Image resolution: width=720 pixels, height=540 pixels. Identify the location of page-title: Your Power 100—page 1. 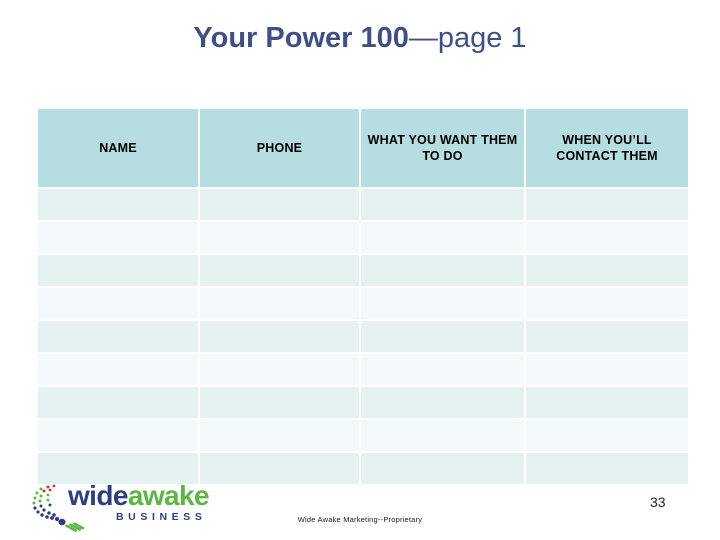
(360, 38).